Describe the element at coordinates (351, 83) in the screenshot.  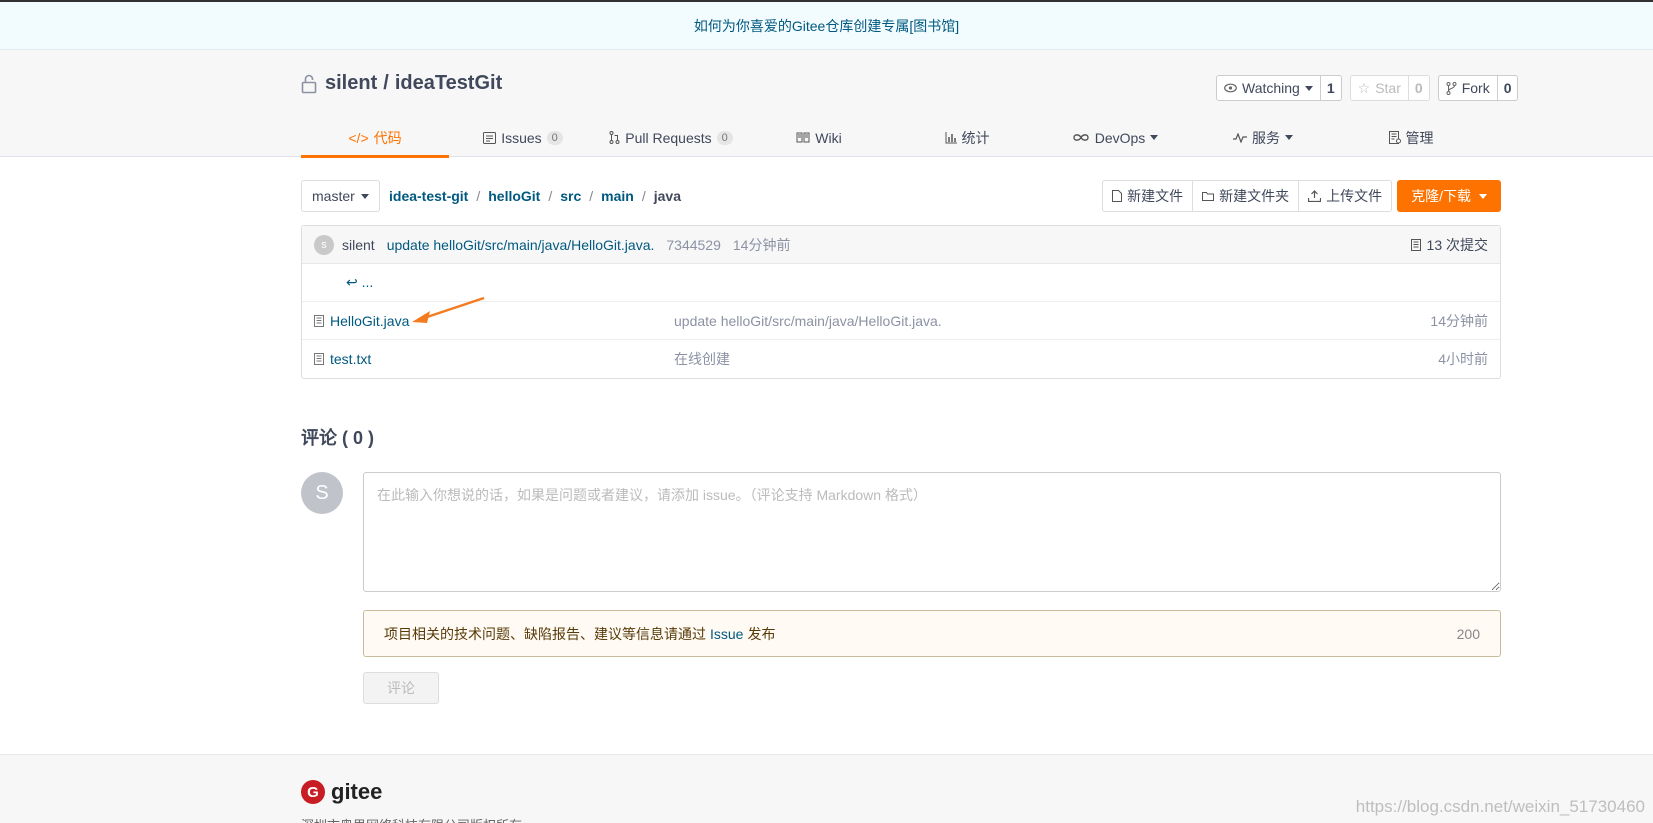
I see `repo-owner-link: silent` at that location.